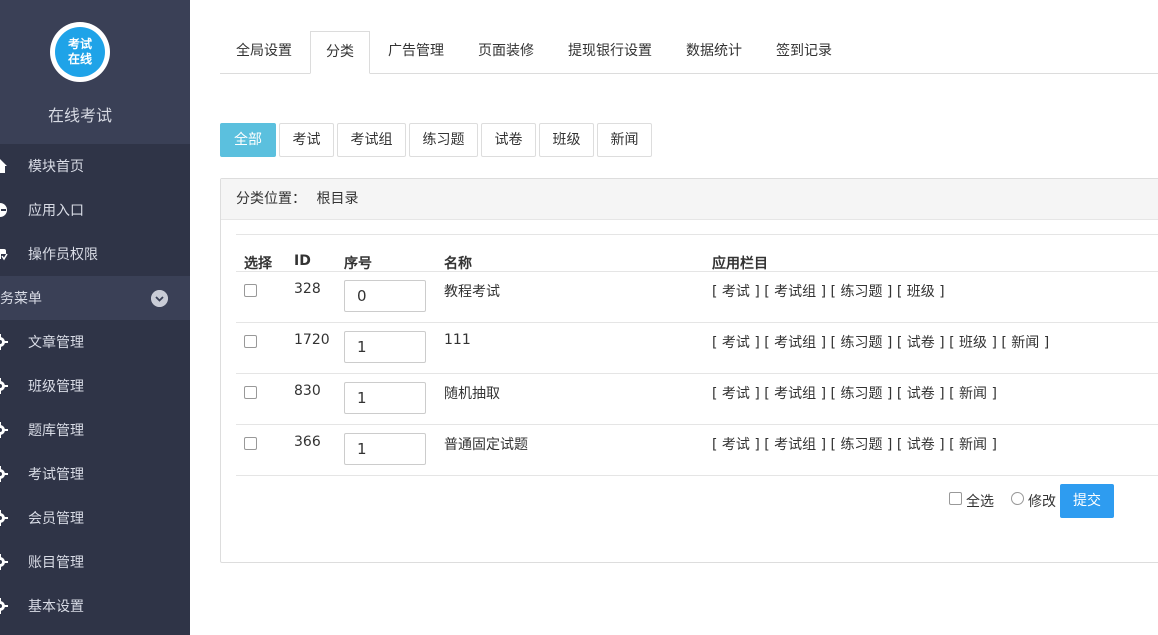  I want to click on logo-text-line1: 考试, so click(79, 44).